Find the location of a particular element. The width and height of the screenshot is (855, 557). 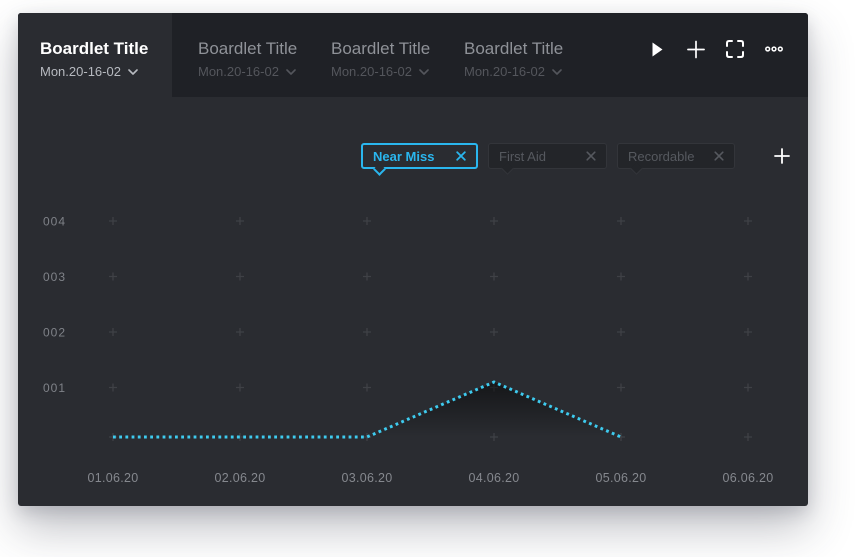

svg-text: 03.06.20 is located at coordinates (366, 478).